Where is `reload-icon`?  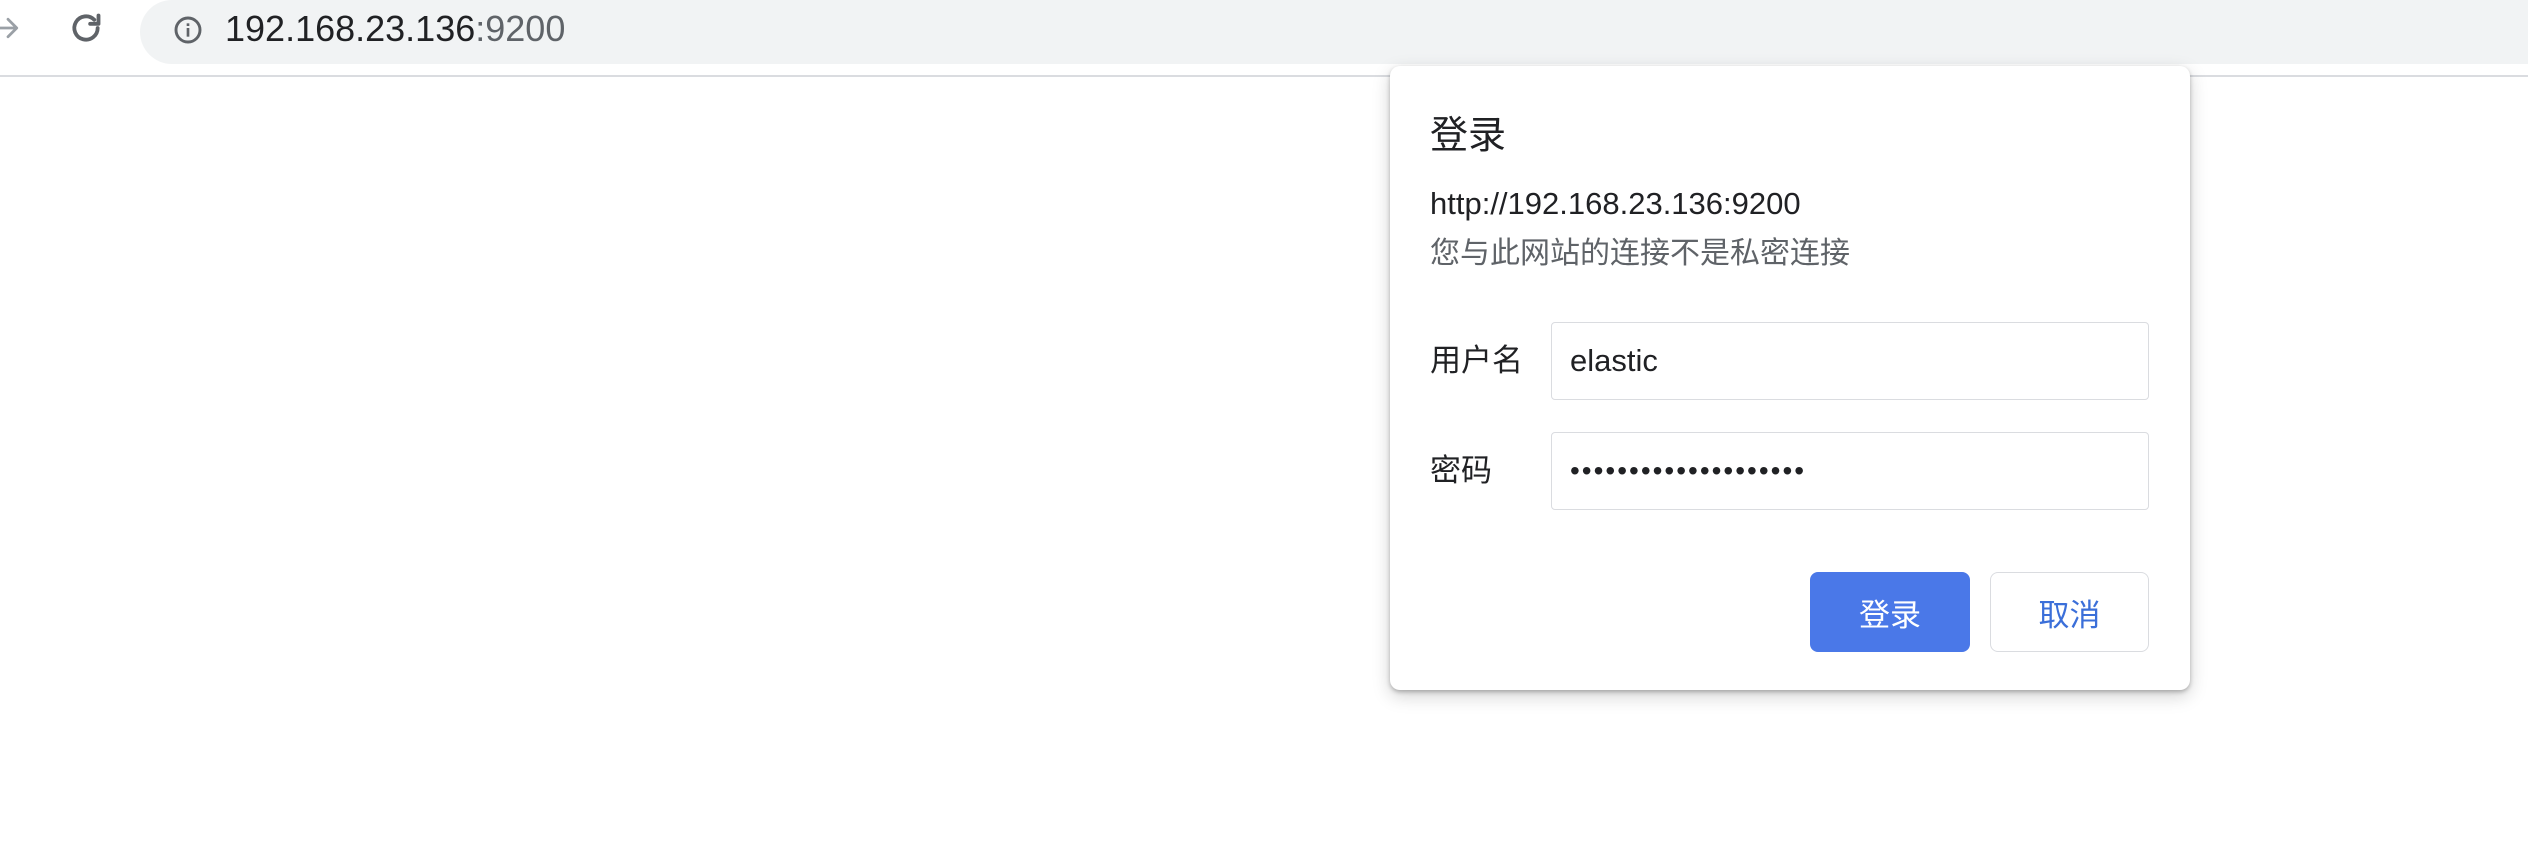
reload-icon is located at coordinates (86, 27).